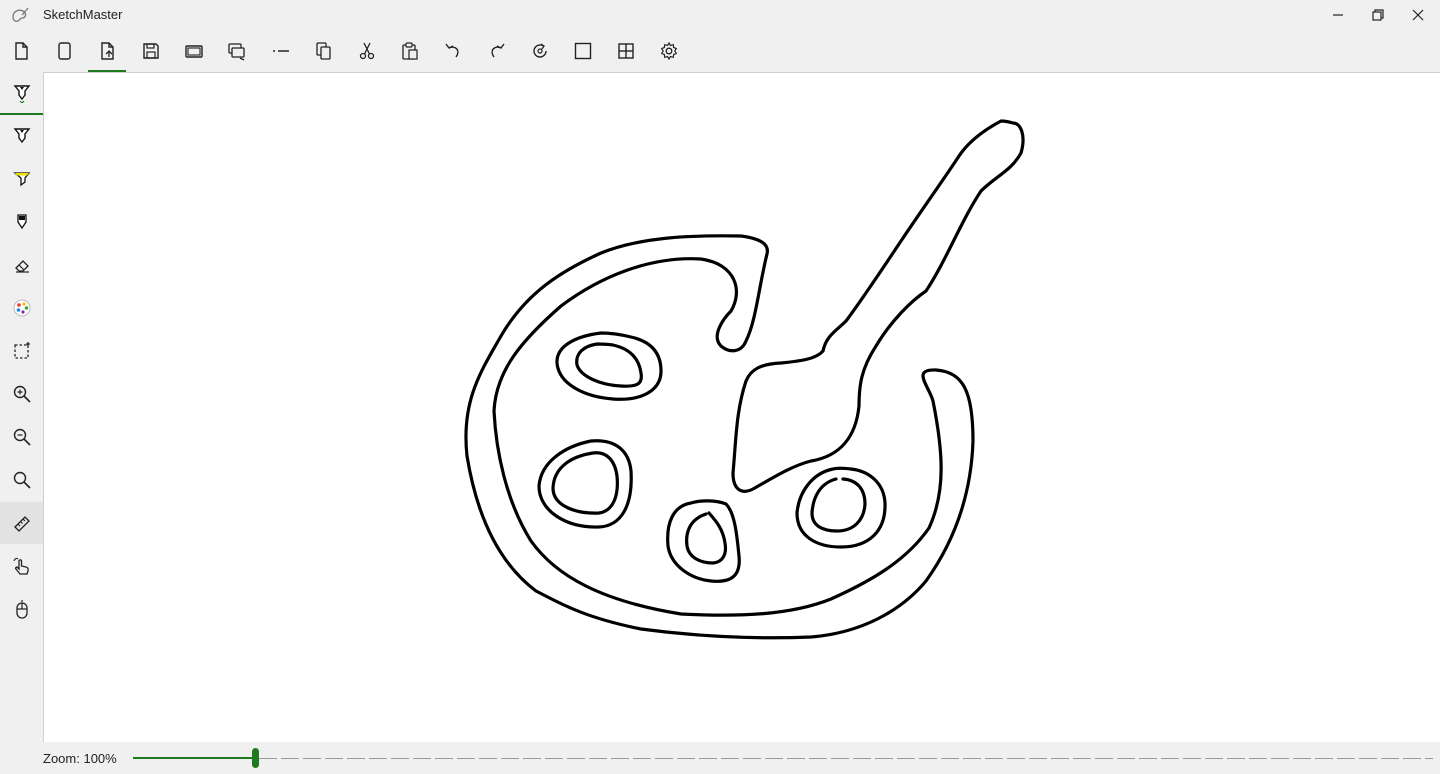  I want to click on new-page-button, so click(107, 52).